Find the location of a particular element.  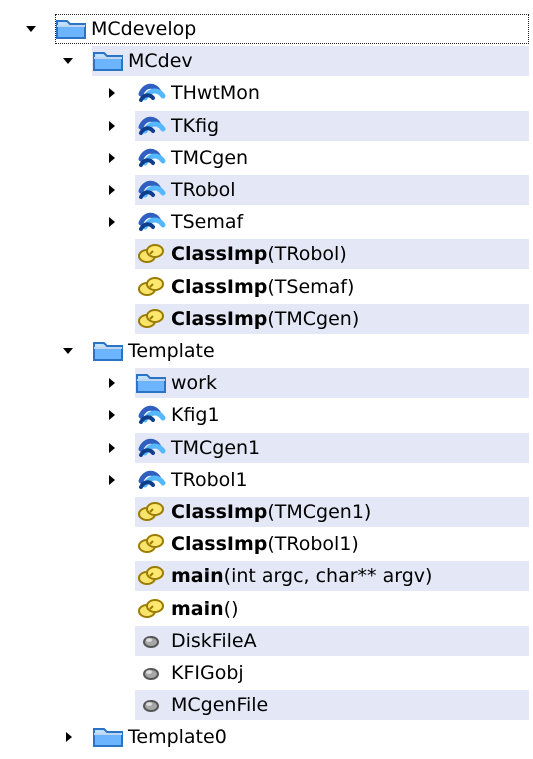

tree-row-classimp-tsemaf: ClassImp(TSemaf) is located at coordinates (332, 287).